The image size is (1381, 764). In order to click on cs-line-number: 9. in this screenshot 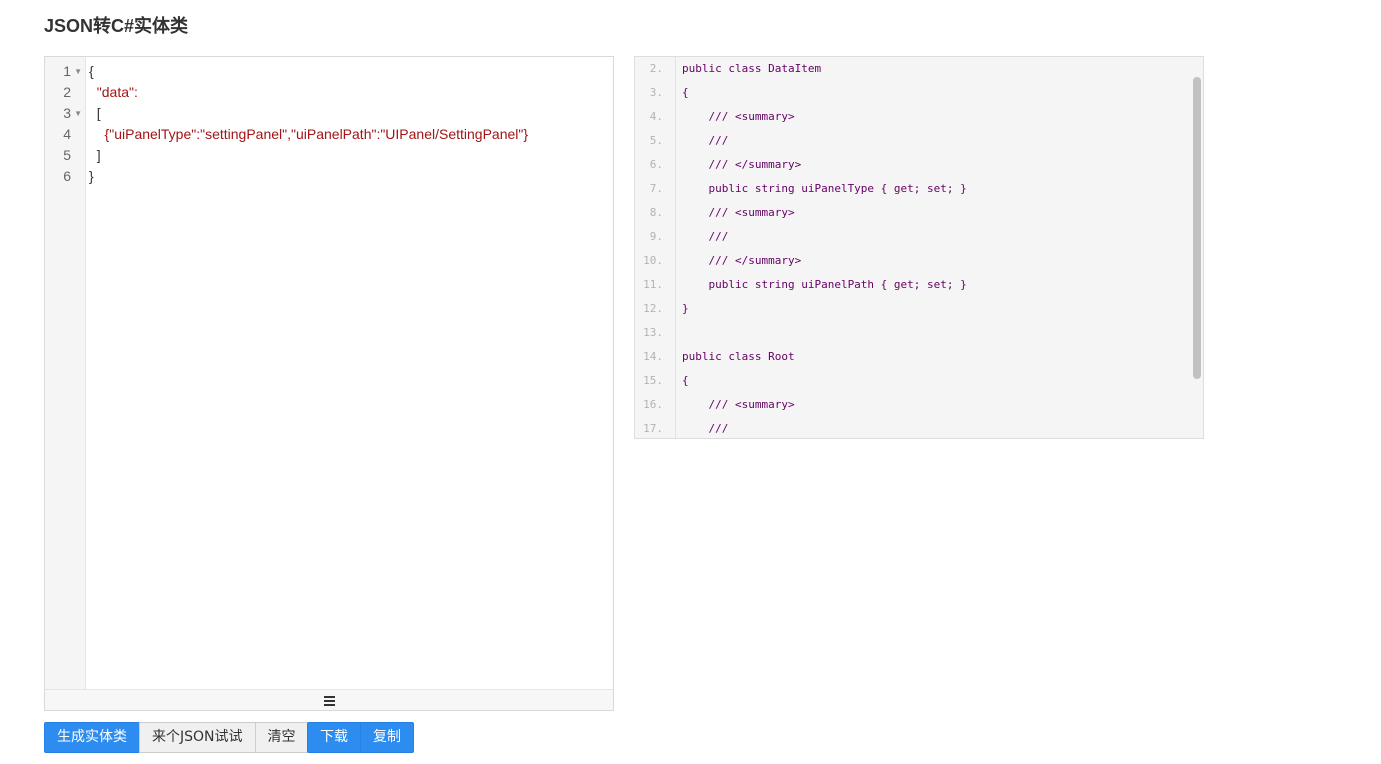, I will do `click(656, 236)`.